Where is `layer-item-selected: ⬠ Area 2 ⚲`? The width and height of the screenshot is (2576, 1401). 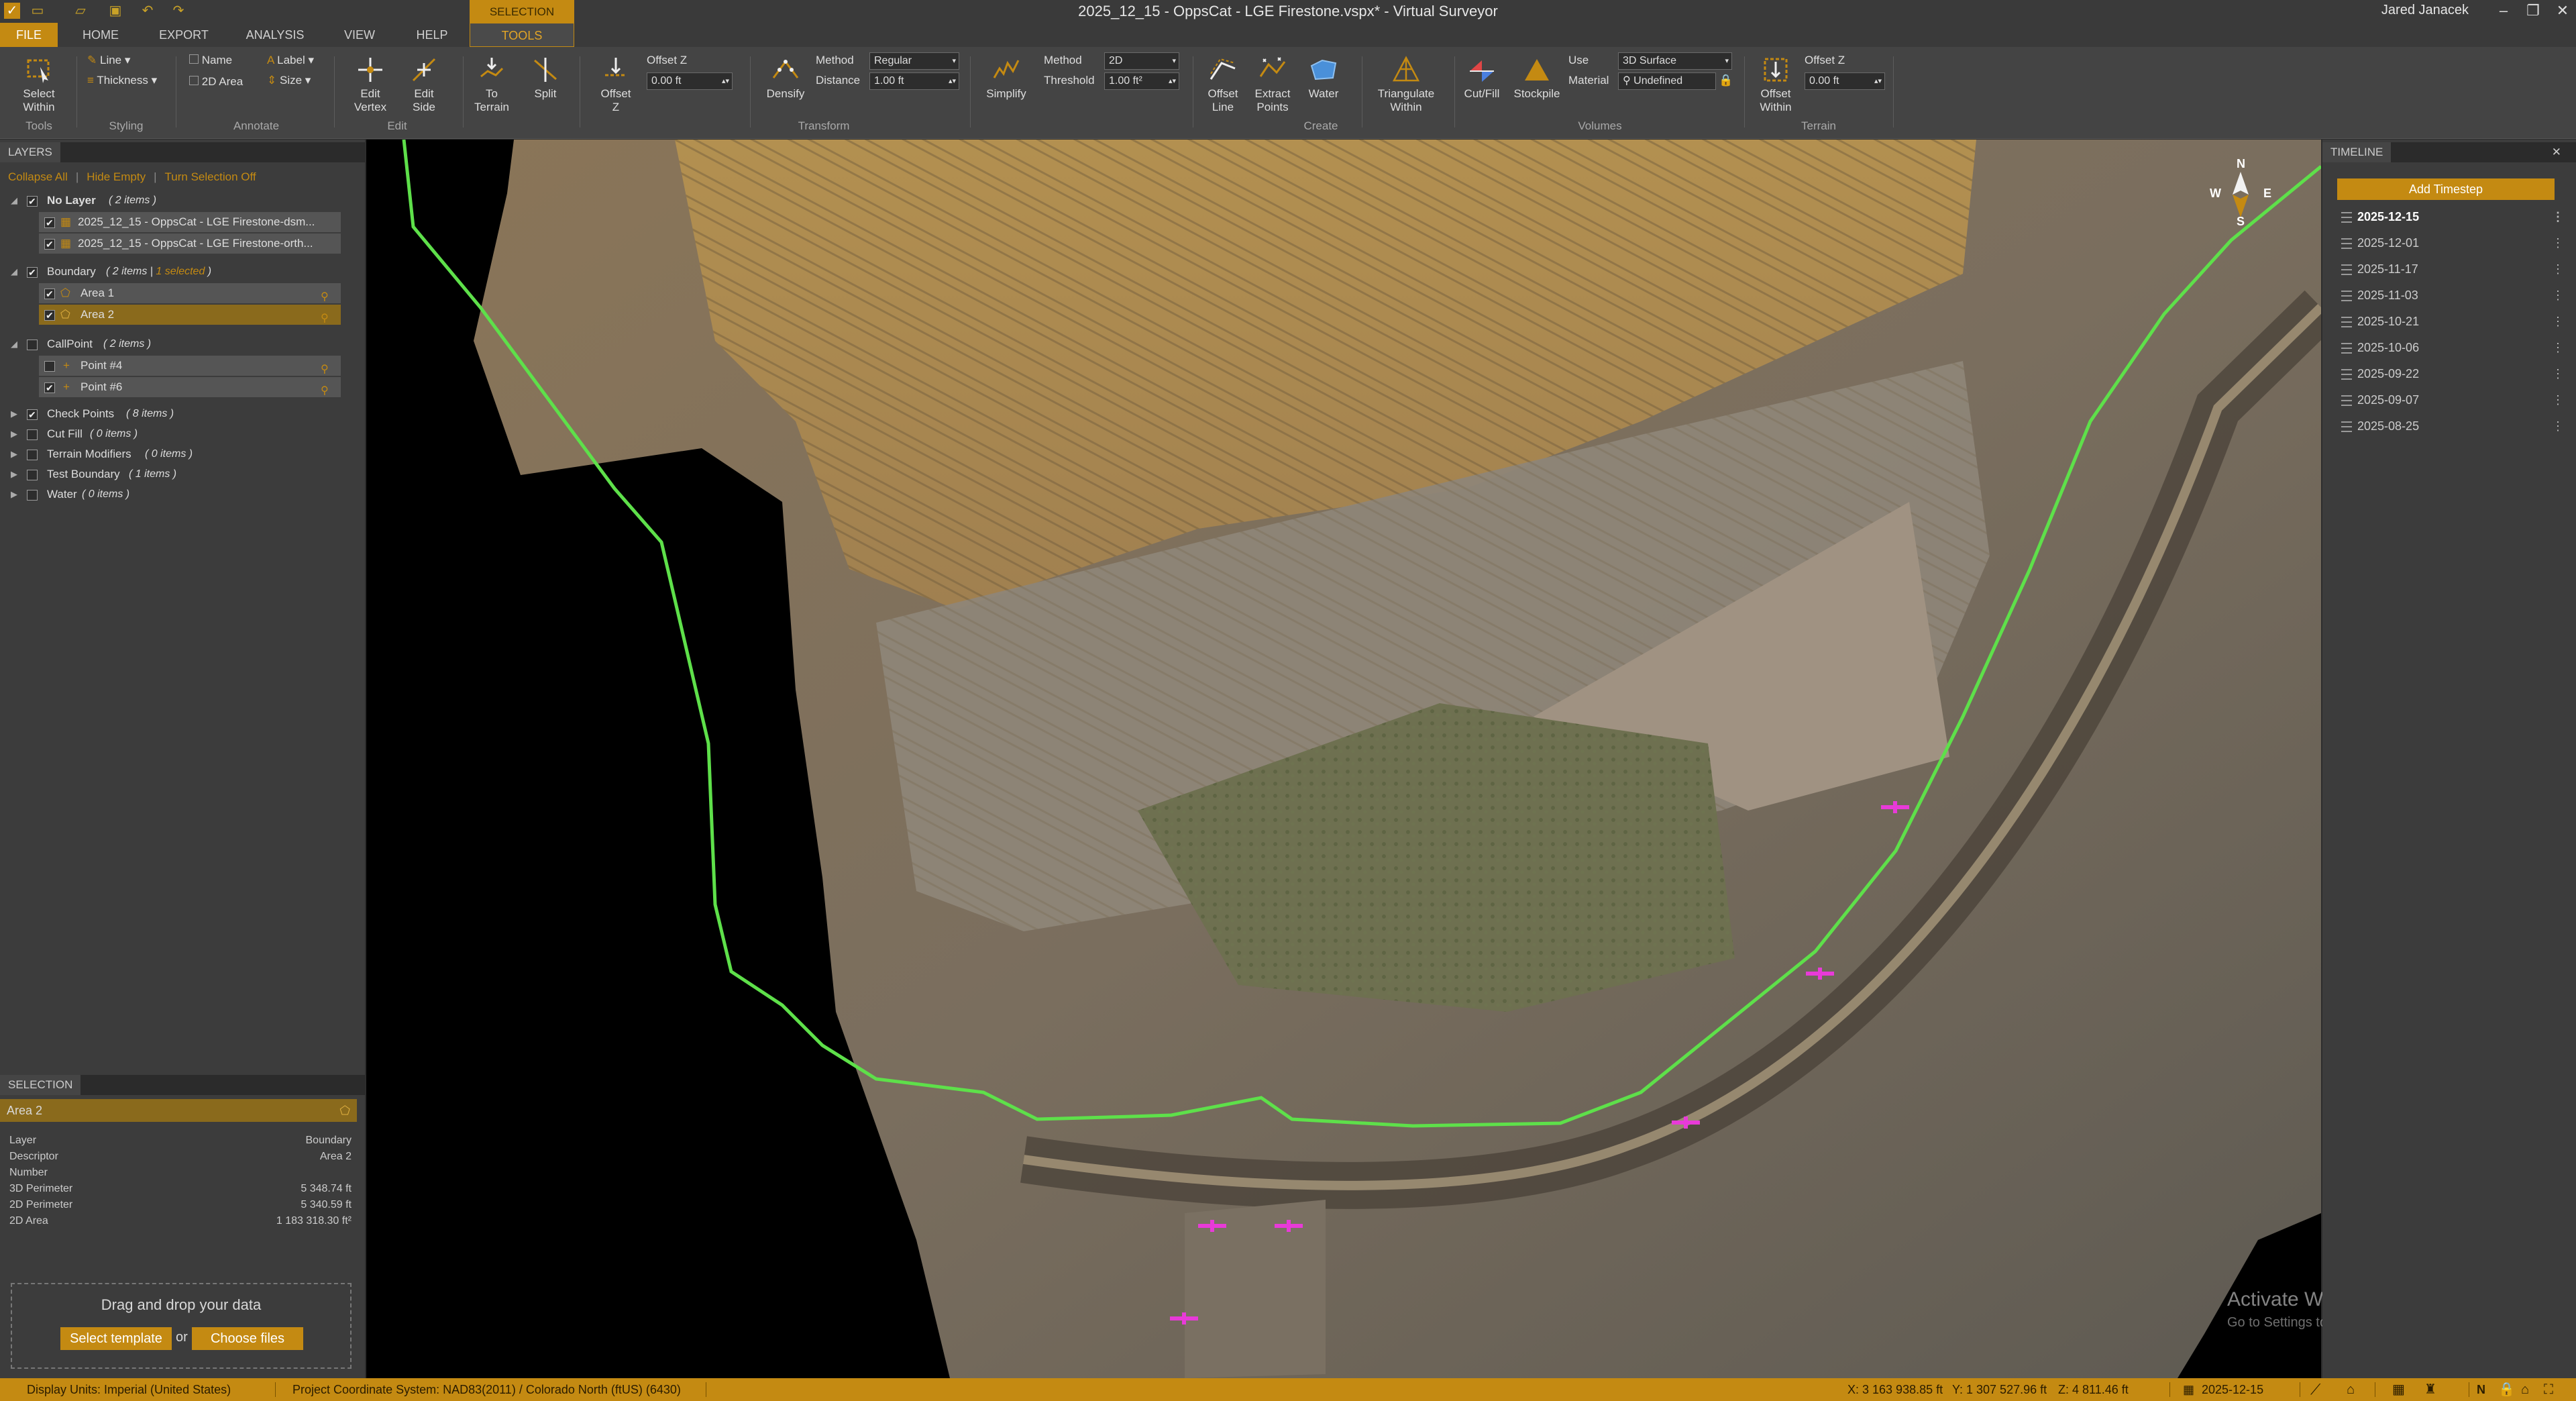 layer-item-selected: ⬠ Area 2 ⚲ is located at coordinates (190, 315).